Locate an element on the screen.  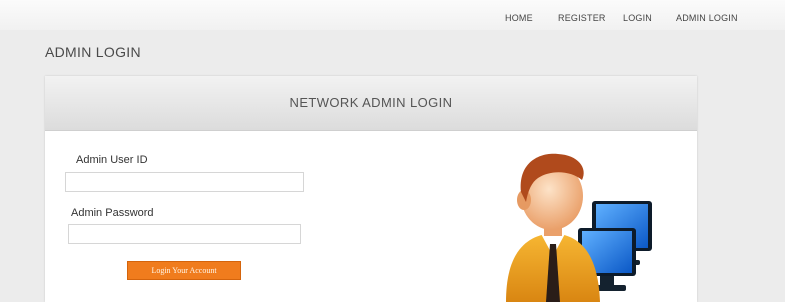
nav-register-link: REGISTER is located at coordinates (582, 18).